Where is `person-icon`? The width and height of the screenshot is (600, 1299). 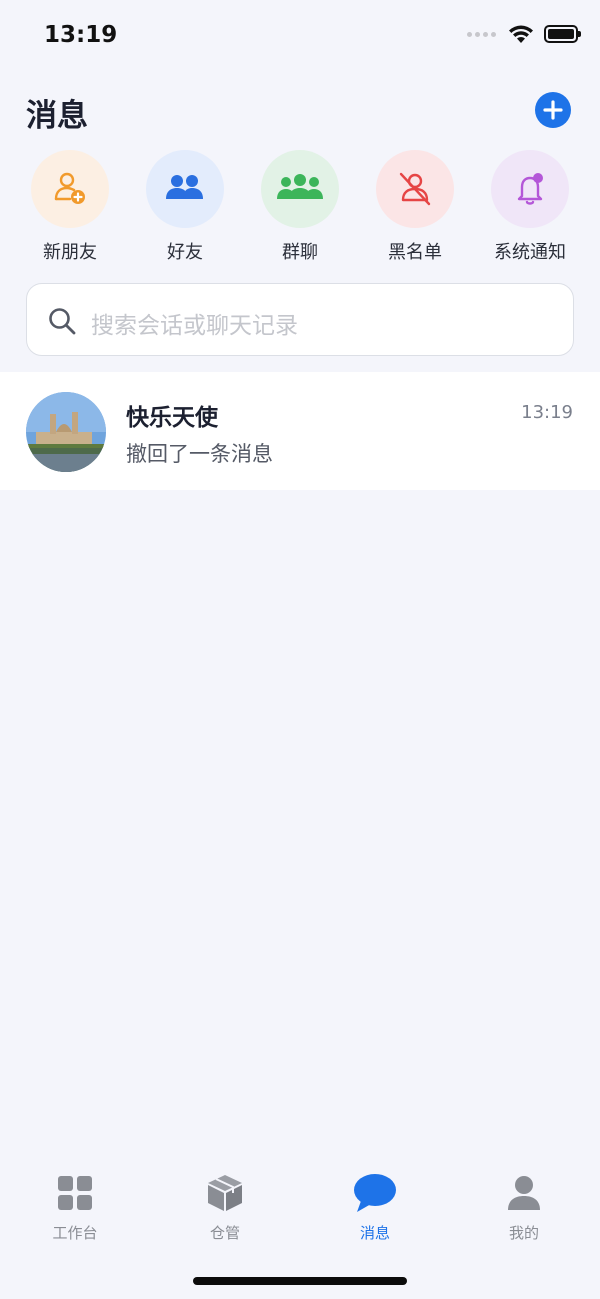
person-icon is located at coordinates (524, 1193).